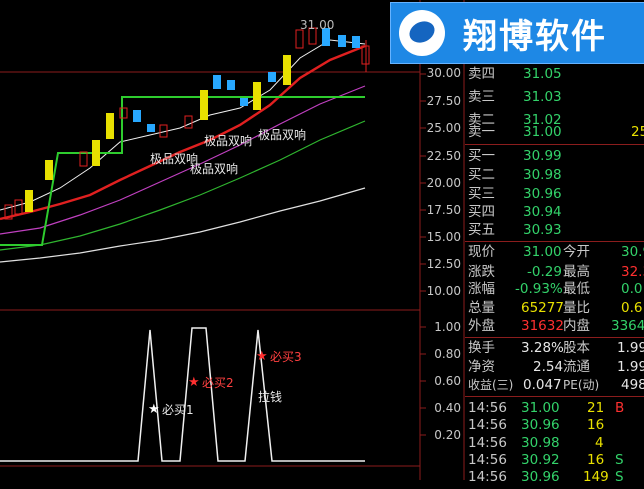 This screenshot has height=489, width=644. I want to click on price-tick: 12.50, so click(443, 264).